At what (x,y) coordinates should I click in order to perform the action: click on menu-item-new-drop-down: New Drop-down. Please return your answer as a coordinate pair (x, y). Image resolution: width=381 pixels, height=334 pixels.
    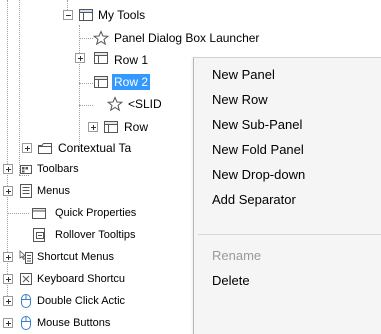
    Looking at the image, I should click on (287, 175).